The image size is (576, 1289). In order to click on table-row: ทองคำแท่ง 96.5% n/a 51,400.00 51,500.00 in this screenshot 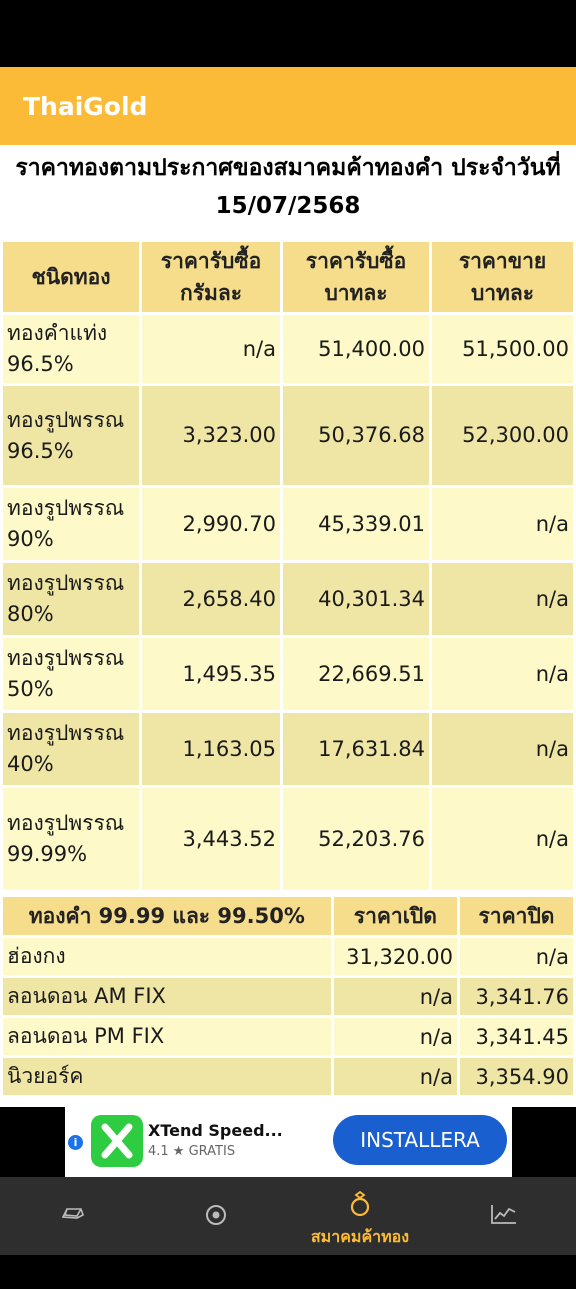, I will do `click(288, 349)`.